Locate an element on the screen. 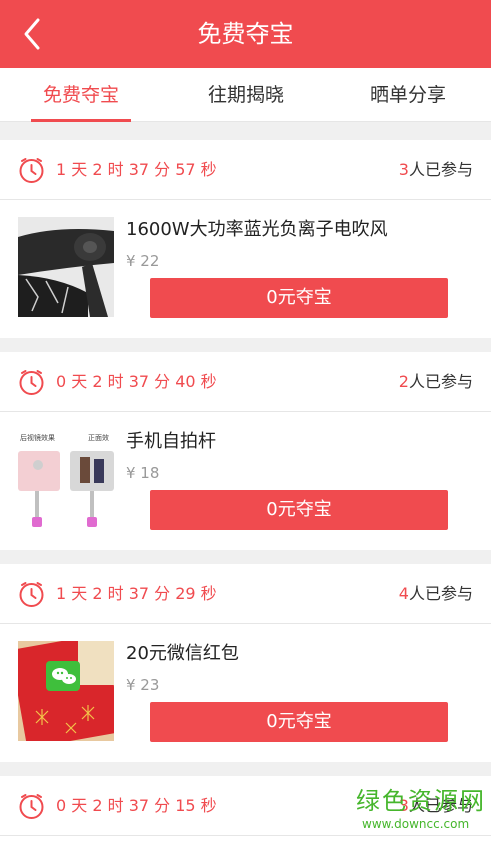  watermark-logo-text: 绿色资源网 is located at coordinates (421, 801).